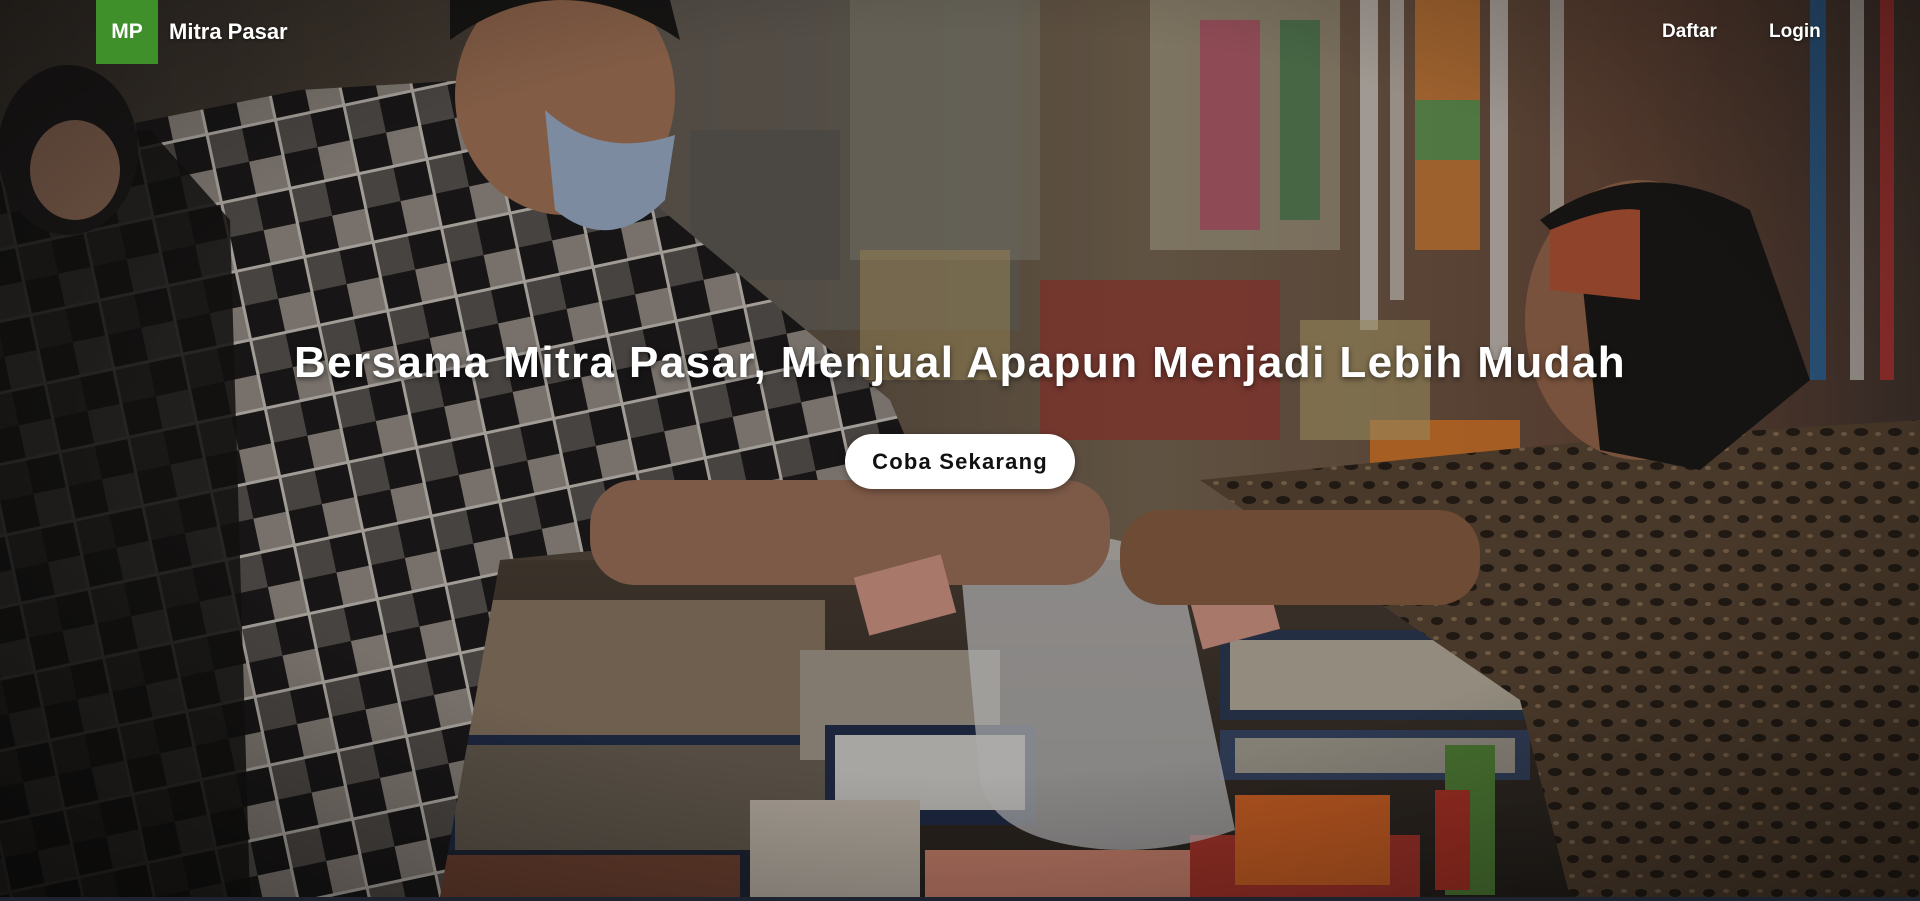 The image size is (1920, 901). What do you see at coordinates (1795, 32) in the screenshot?
I see `login-link: Login` at bounding box center [1795, 32].